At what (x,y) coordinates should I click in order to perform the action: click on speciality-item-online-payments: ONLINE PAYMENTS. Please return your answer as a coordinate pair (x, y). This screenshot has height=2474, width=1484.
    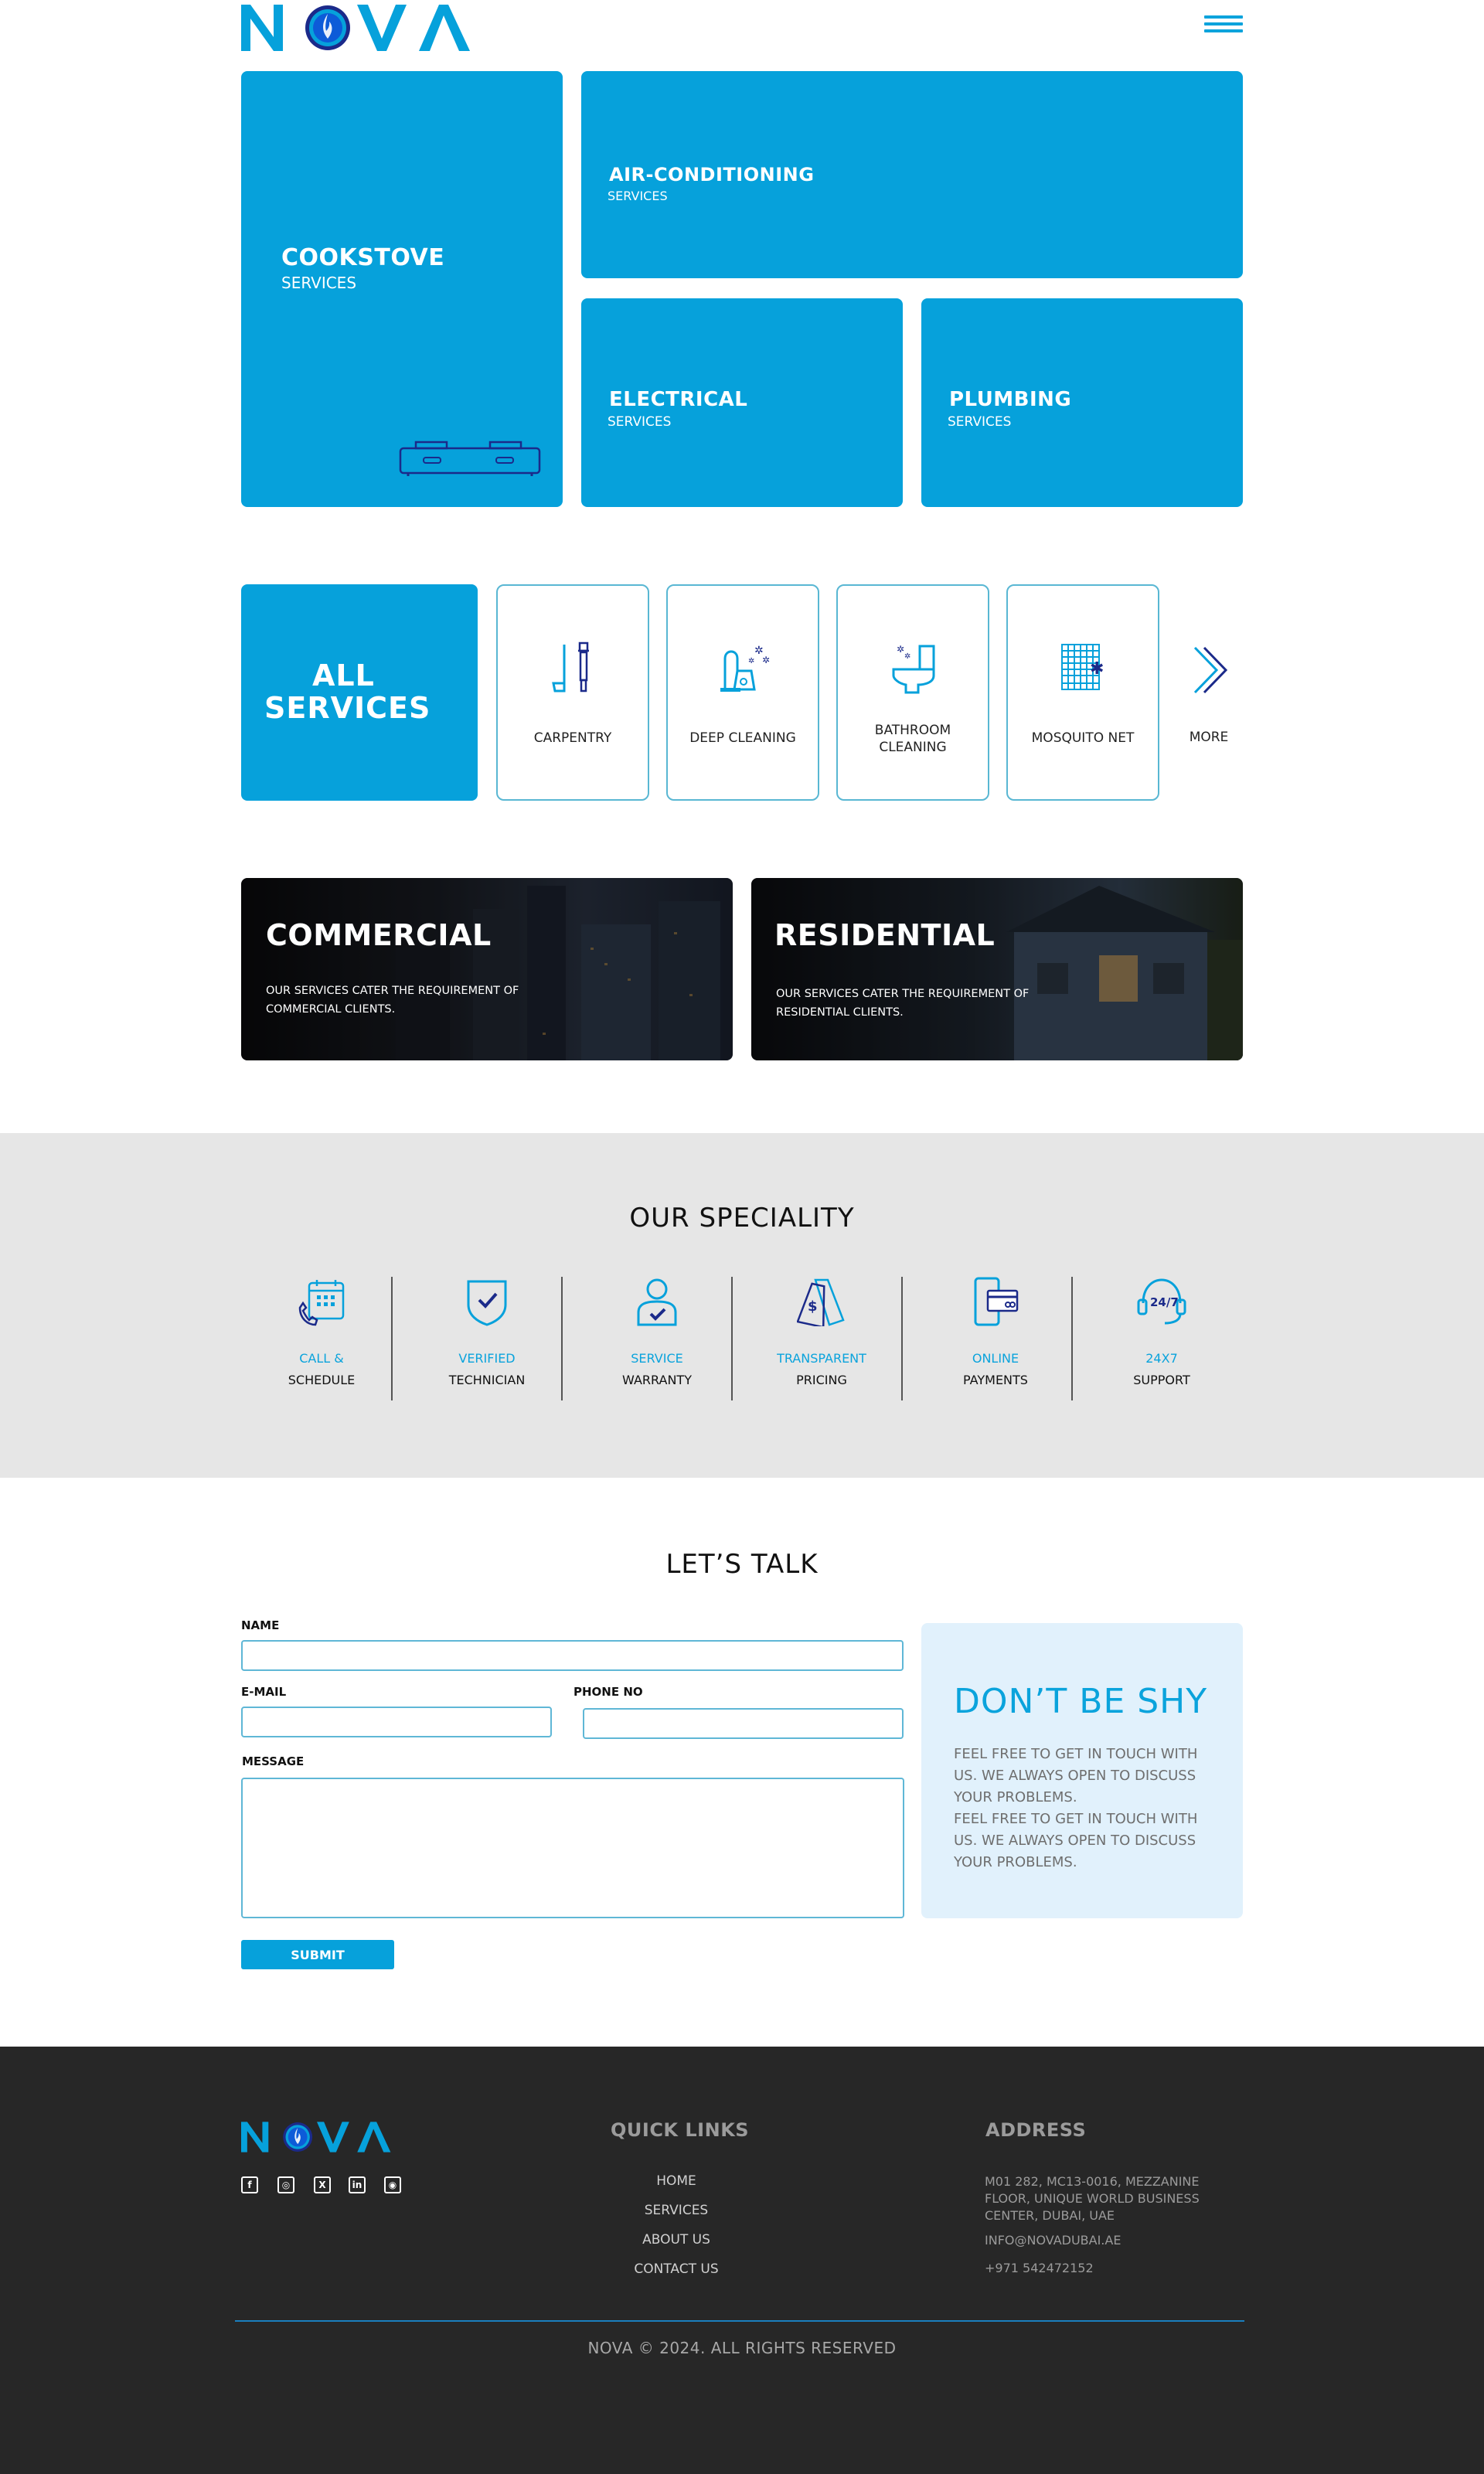
    Looking at the image, I should click on (995, 1338).